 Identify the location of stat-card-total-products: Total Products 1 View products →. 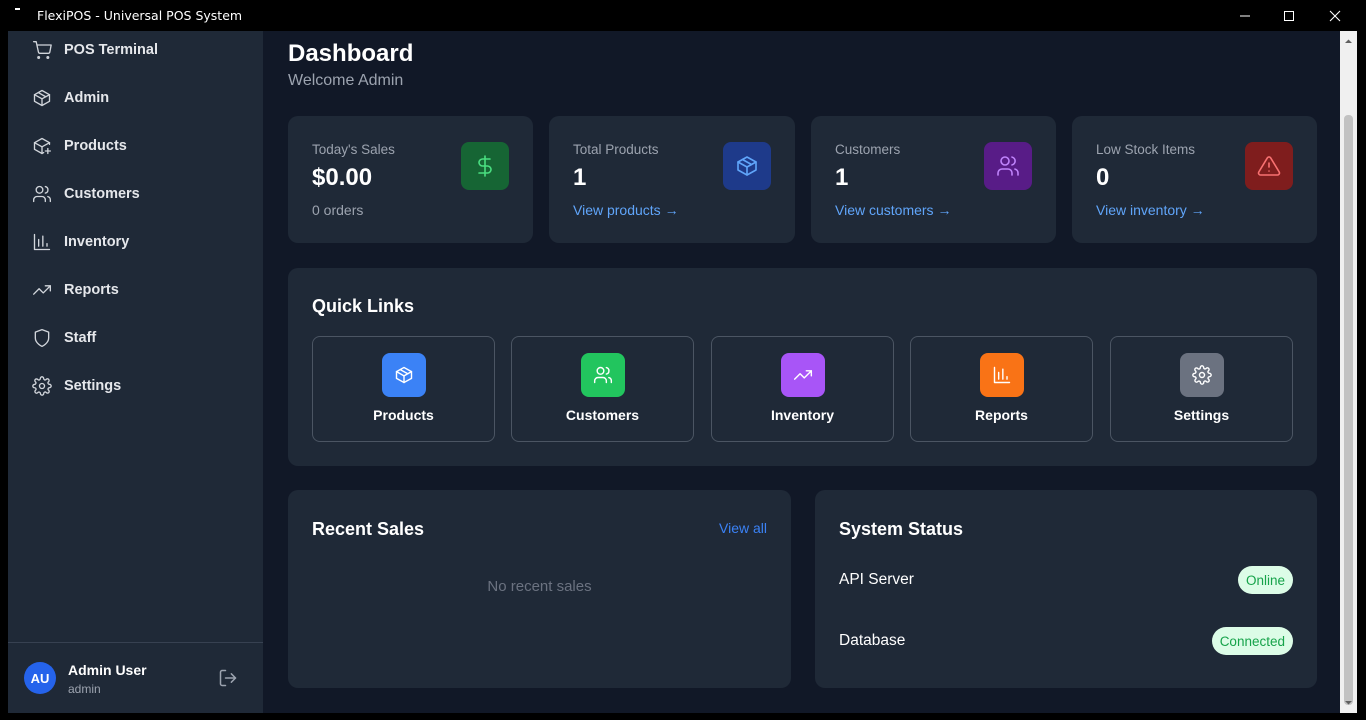
(672, 179).